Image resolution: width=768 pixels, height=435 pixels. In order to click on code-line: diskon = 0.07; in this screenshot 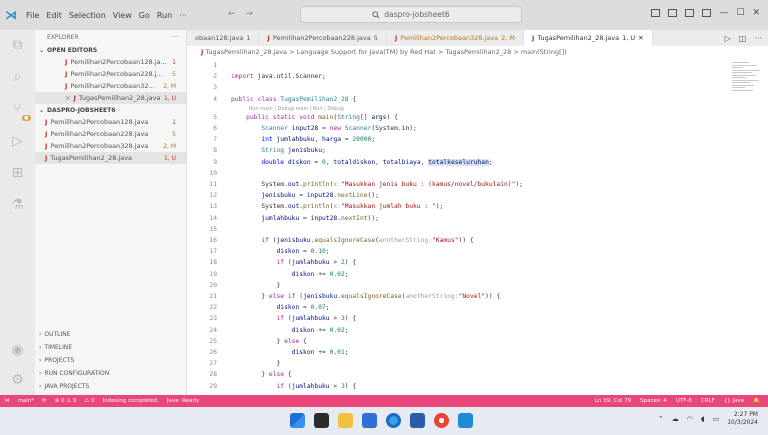, I will do `click(280, 307)`.